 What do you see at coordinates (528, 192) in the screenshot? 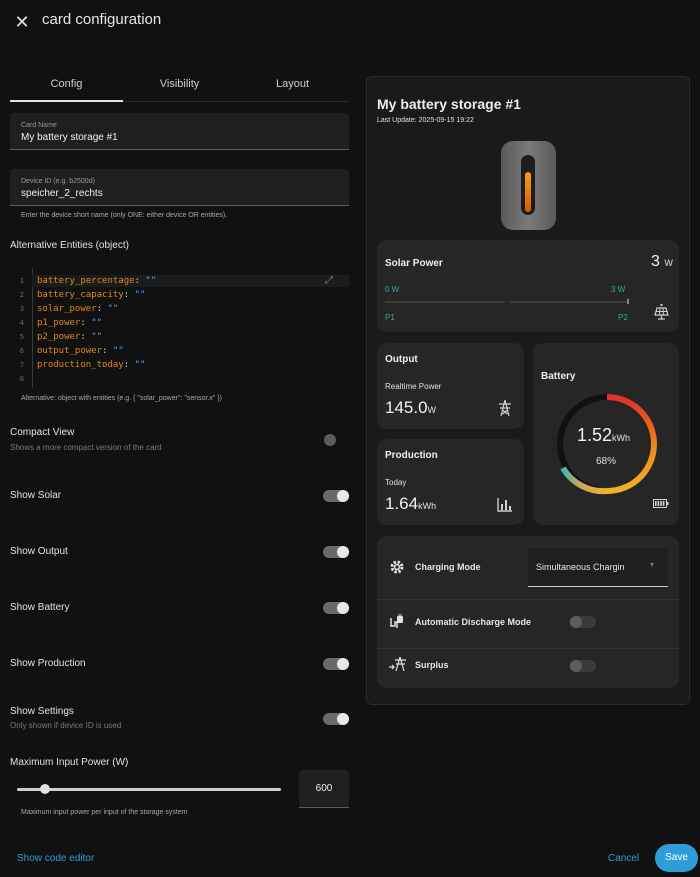
I see `battery-level-indicator` at bounding box center [528, 192].